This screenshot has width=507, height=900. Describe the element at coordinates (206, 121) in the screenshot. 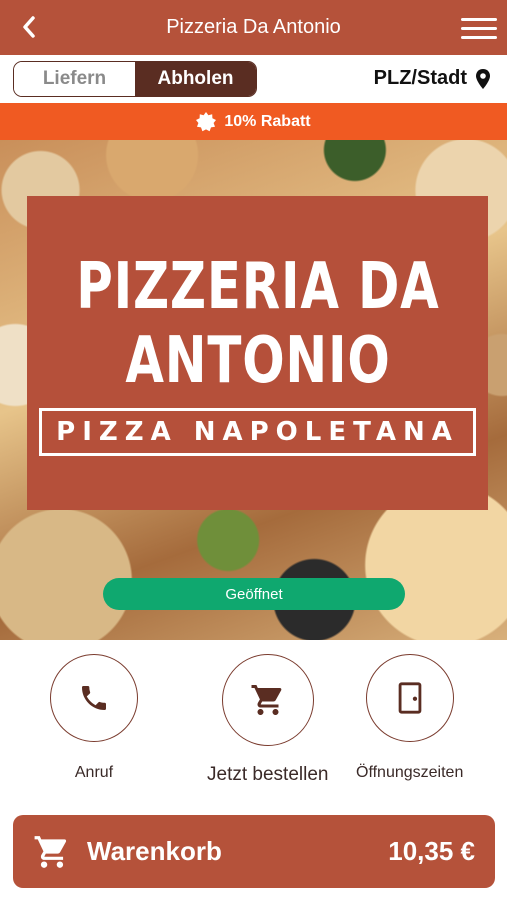

I see `discount-badge-icon` at that location.